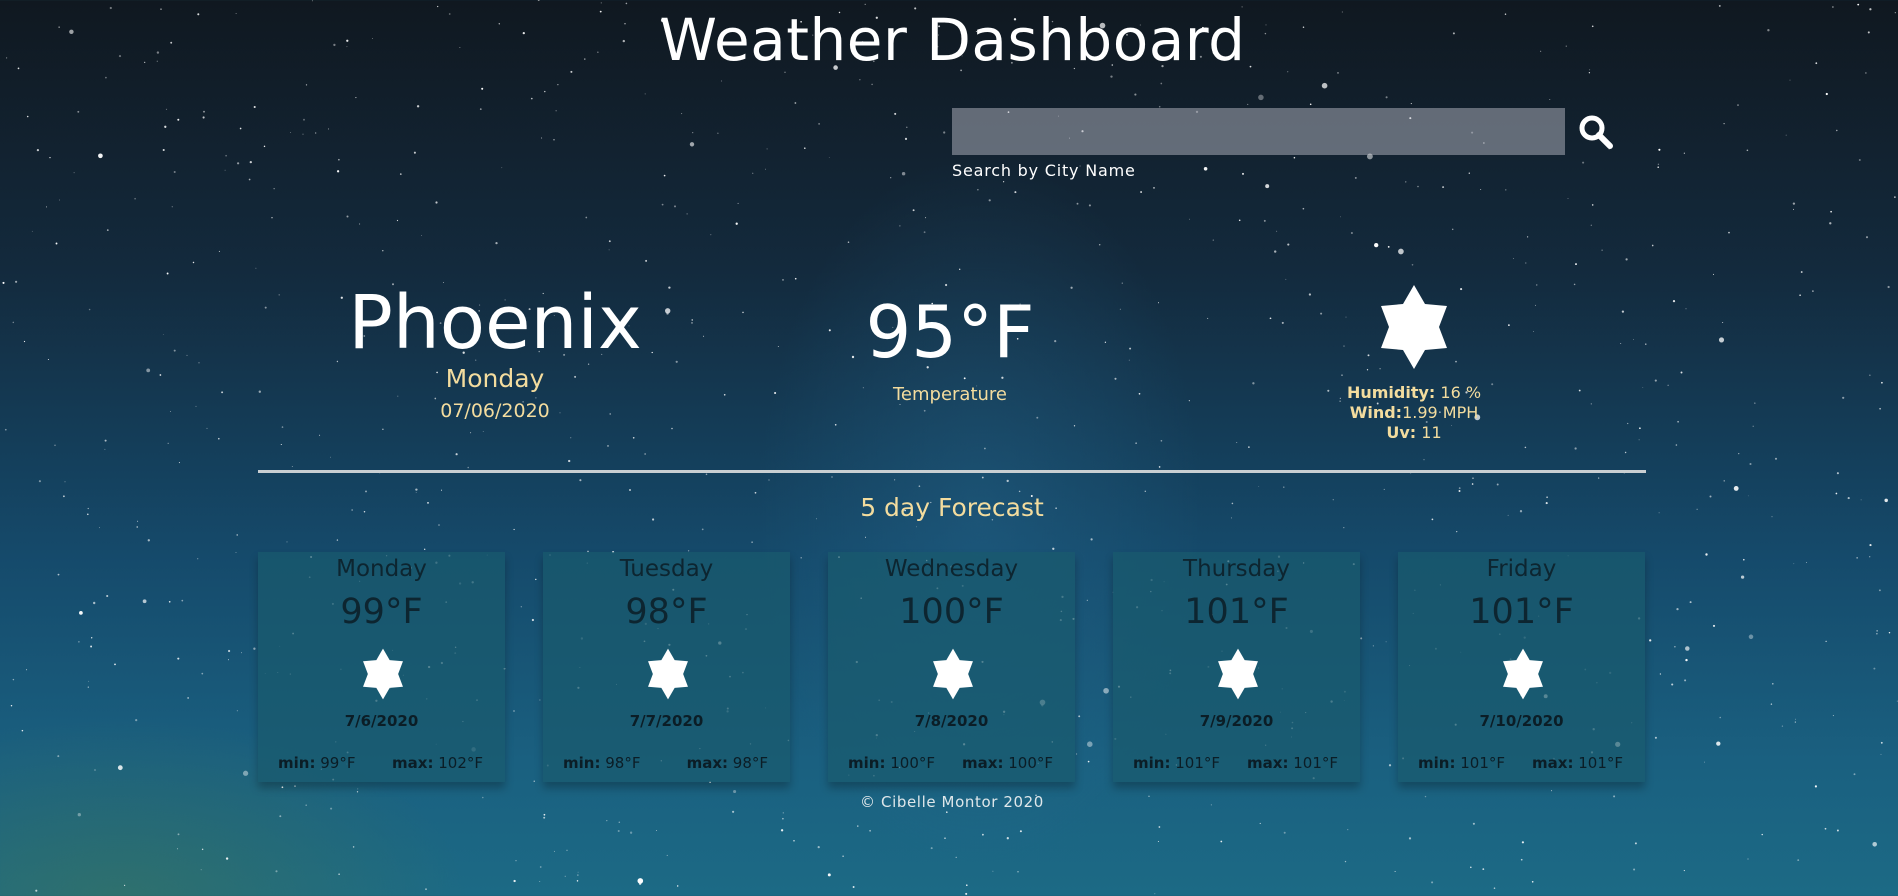  What do you see at coordinates (1521, 721) in the screenshot?
I see `forecast-date: 7/10/2020` at bounding box center [1521, 721].